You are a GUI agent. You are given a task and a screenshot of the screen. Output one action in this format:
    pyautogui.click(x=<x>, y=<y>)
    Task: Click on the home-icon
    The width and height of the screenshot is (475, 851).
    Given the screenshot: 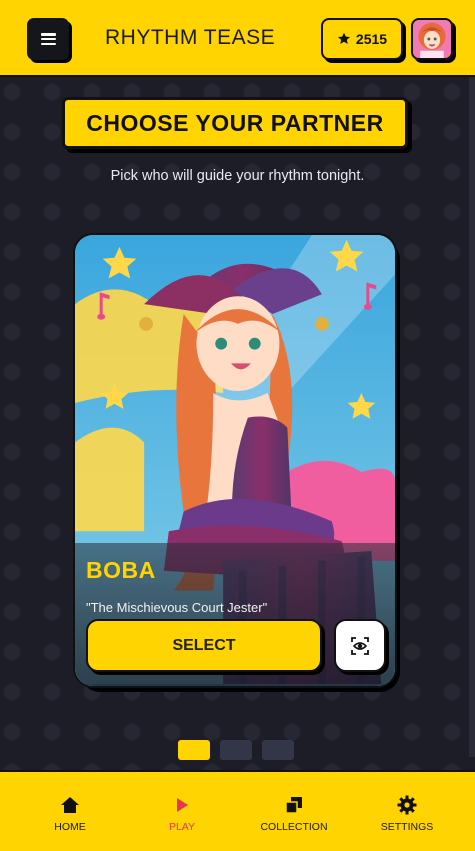 What is the action you would take?
    pyautogui.click(x=70, y=805)
    